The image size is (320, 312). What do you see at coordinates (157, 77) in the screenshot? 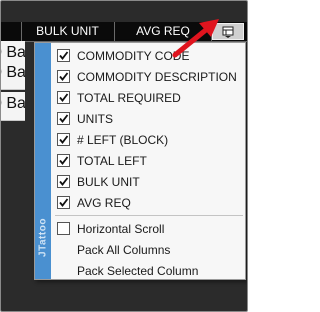
I see `menu-item-label: COMMODITY DESCRIPTION` at bounding box center [157, 77].